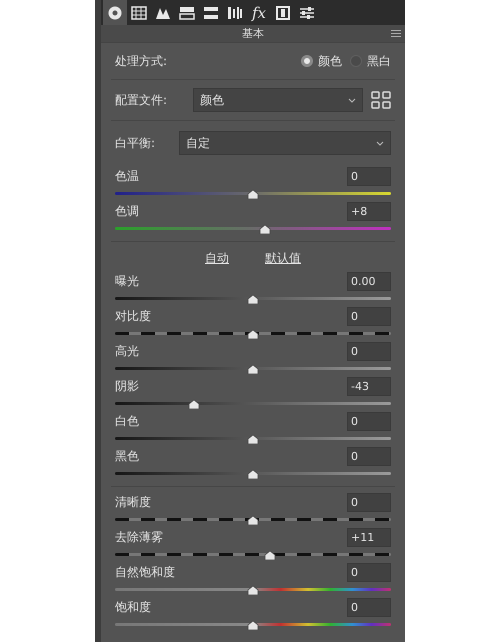 The width and height of the screenshot is (500, 642). What do you see at coordinates (283, 258) in the screenshot?
I see `text-link: 默认值` at bounding box center [283, 258].